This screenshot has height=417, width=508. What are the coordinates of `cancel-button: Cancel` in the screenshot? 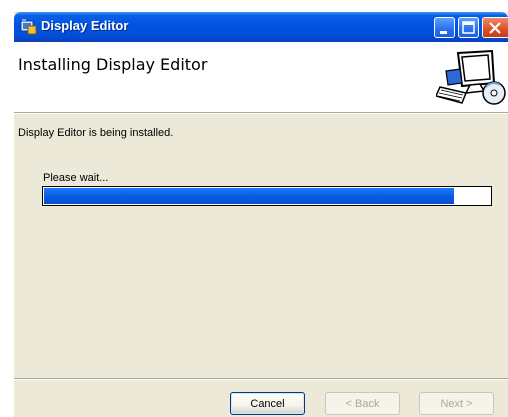 It's located at (267, 403).